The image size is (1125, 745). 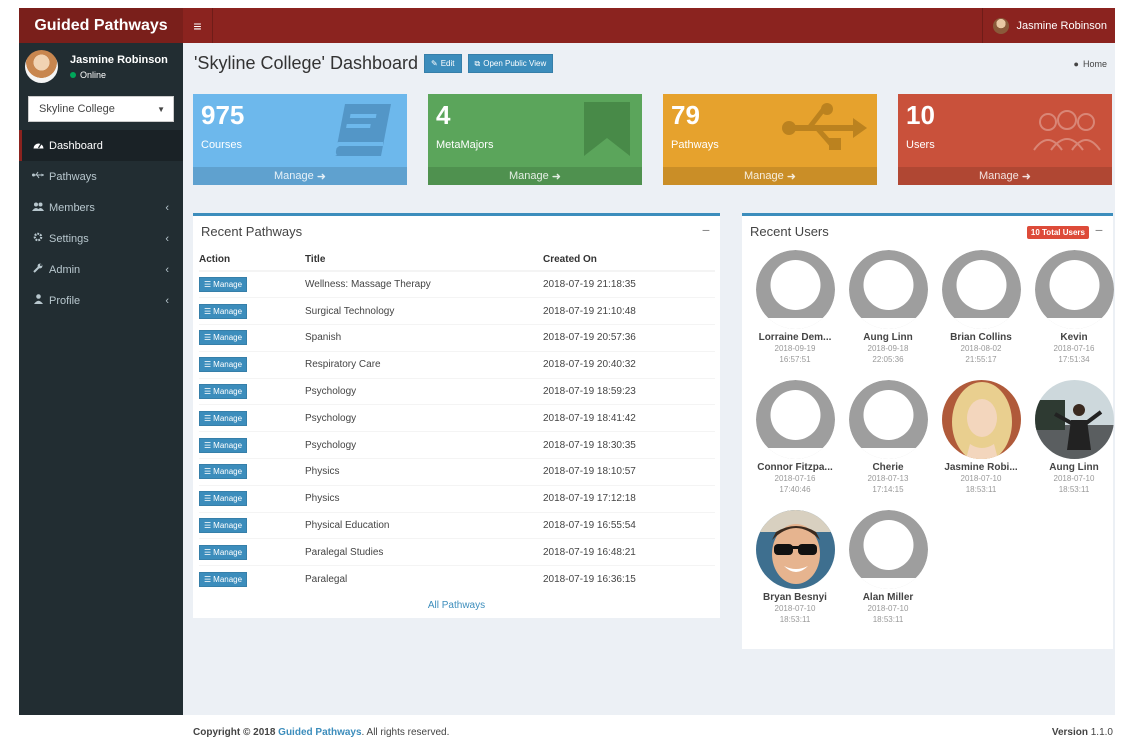 I want to click on sidebar-item-settings: Settings ‹, so click(x=101, y=238).